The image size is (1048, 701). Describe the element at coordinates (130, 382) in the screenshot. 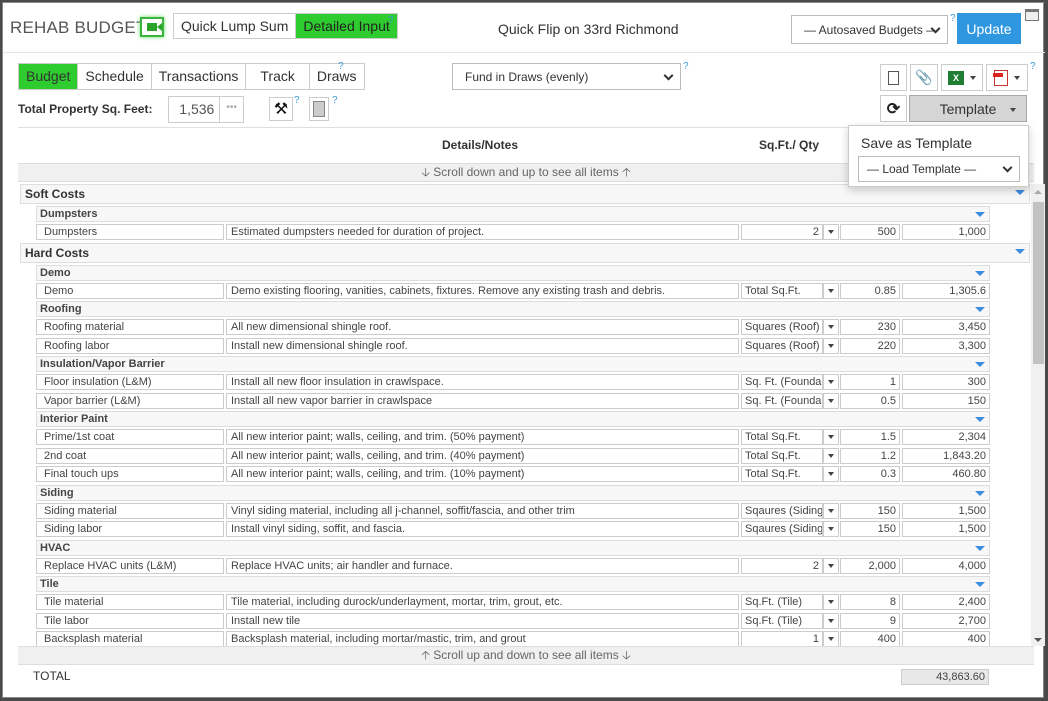

I see `line-item-name: Floor insulation (L&M)` at that location.